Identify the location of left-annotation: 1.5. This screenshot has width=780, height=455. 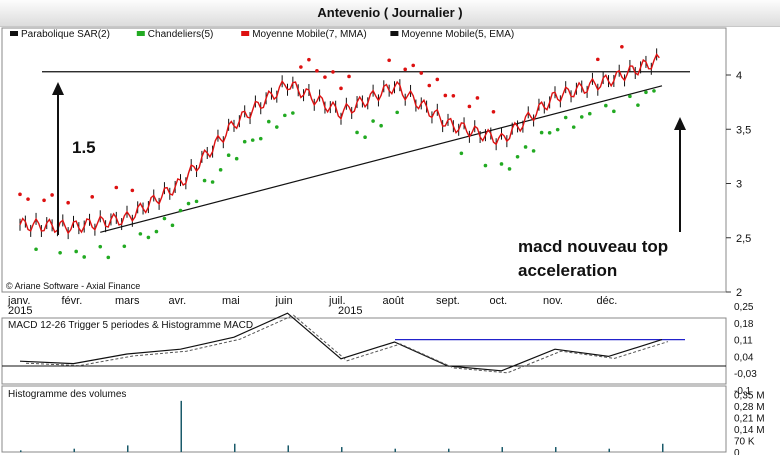
(84, 147).